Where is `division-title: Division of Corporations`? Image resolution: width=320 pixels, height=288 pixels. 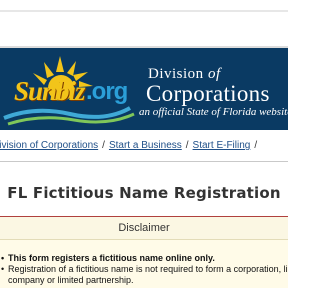 division-title: Division of Corporations is located at coordinates (208, 86).